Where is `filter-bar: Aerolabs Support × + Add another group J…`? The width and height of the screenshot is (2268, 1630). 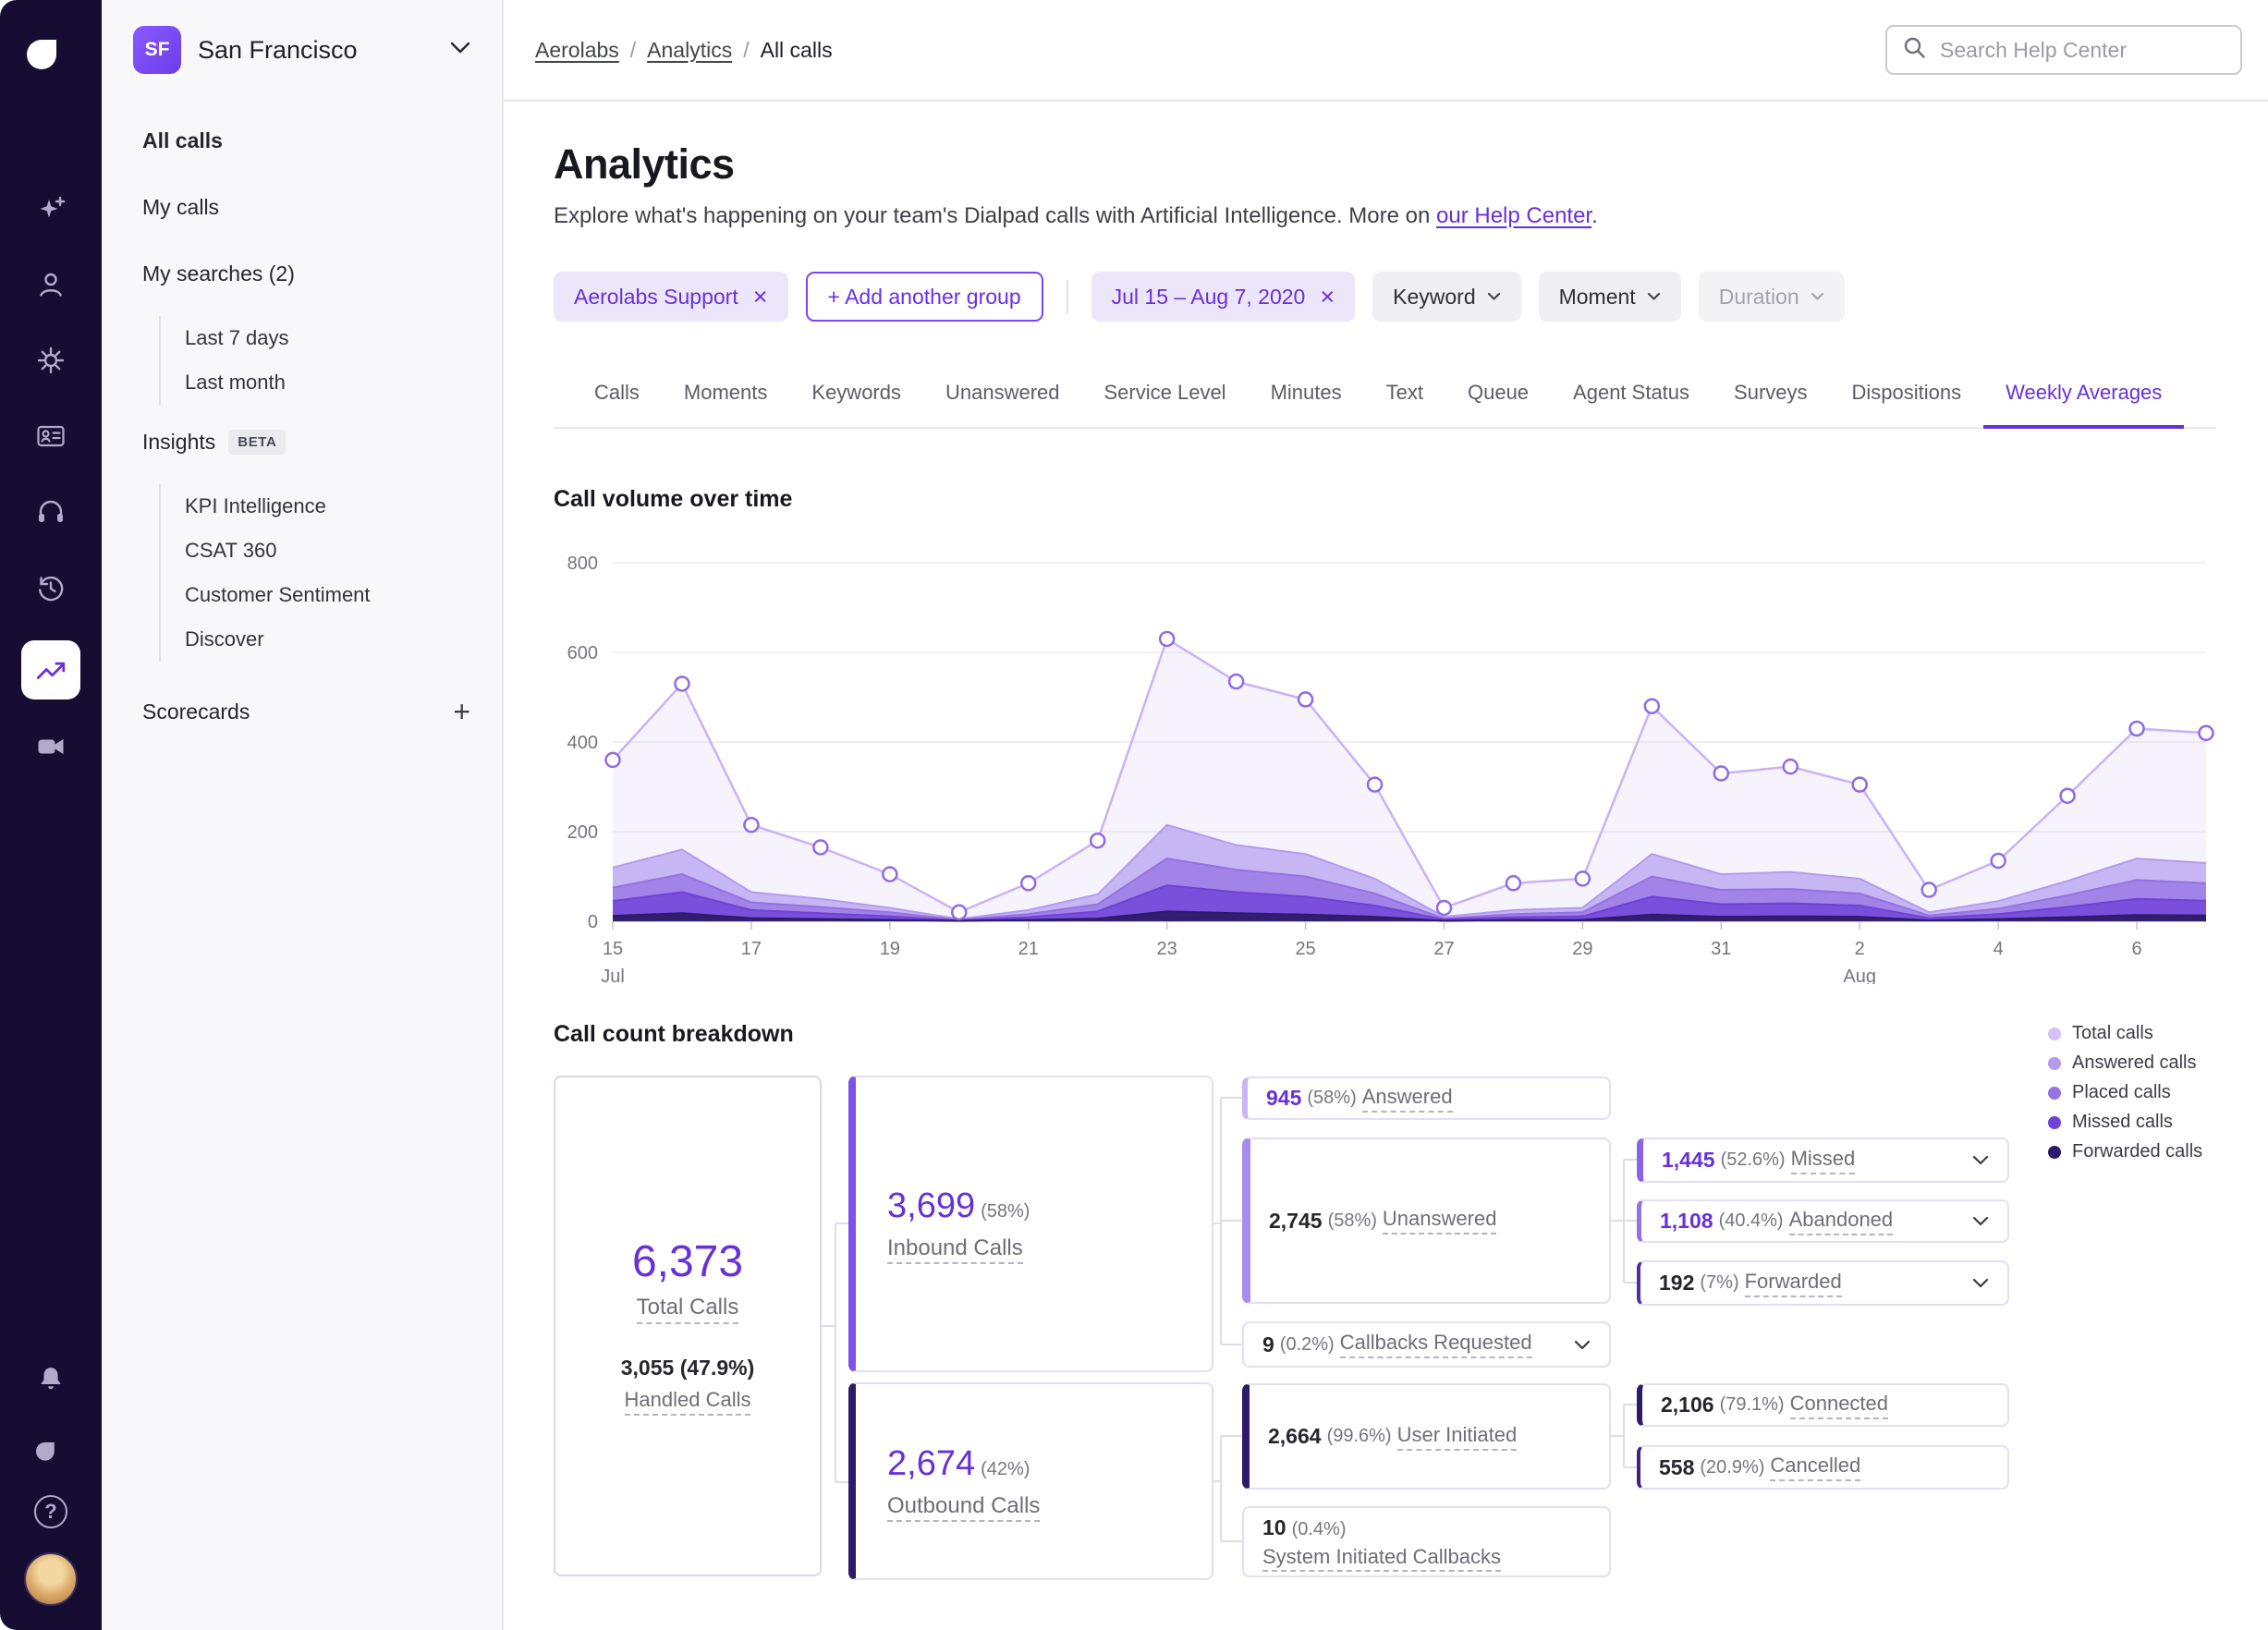
filter-bar: Aerolabs Support × + Add another group J… is located at coordinates (1385, 297).